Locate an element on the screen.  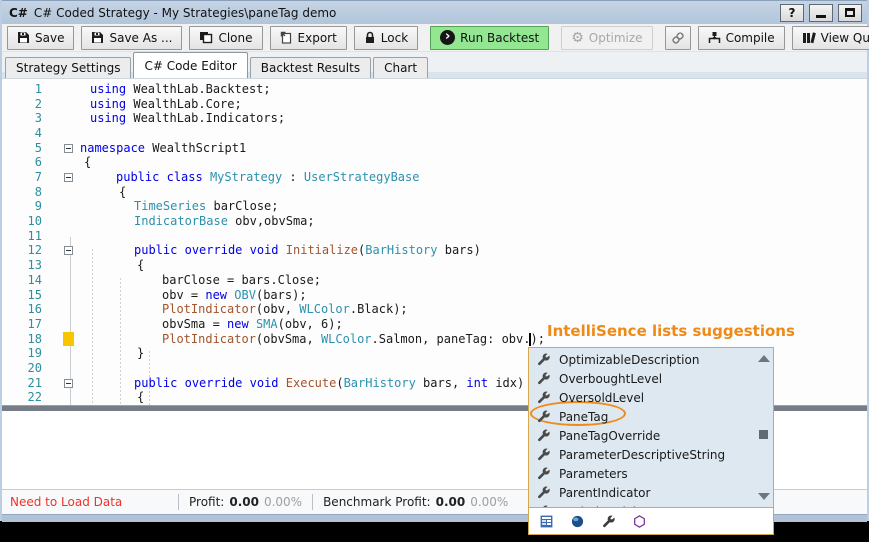
code-line: 11 is located at coordinates (434, 236).